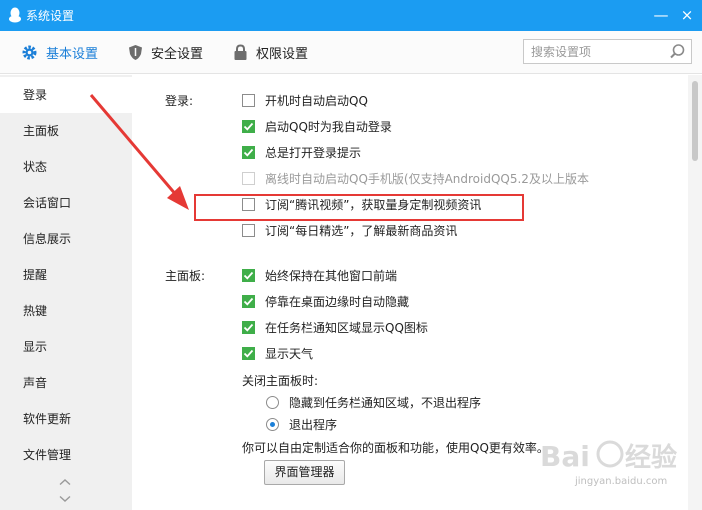  Describe the element at coordinates (66, 383) in the screenshot. I see `sidebar-item-sound: 声音` at that location.